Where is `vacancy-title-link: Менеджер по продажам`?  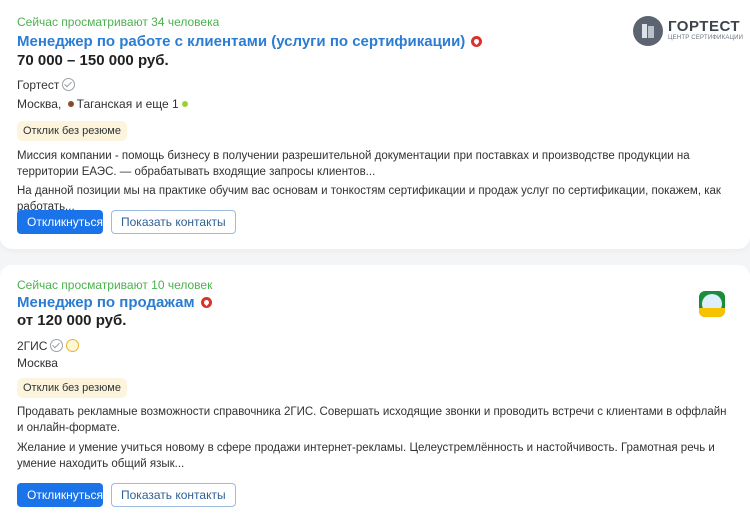
vacancy-title-link: Менеджер по продажам is located at coordinates (114, 302).